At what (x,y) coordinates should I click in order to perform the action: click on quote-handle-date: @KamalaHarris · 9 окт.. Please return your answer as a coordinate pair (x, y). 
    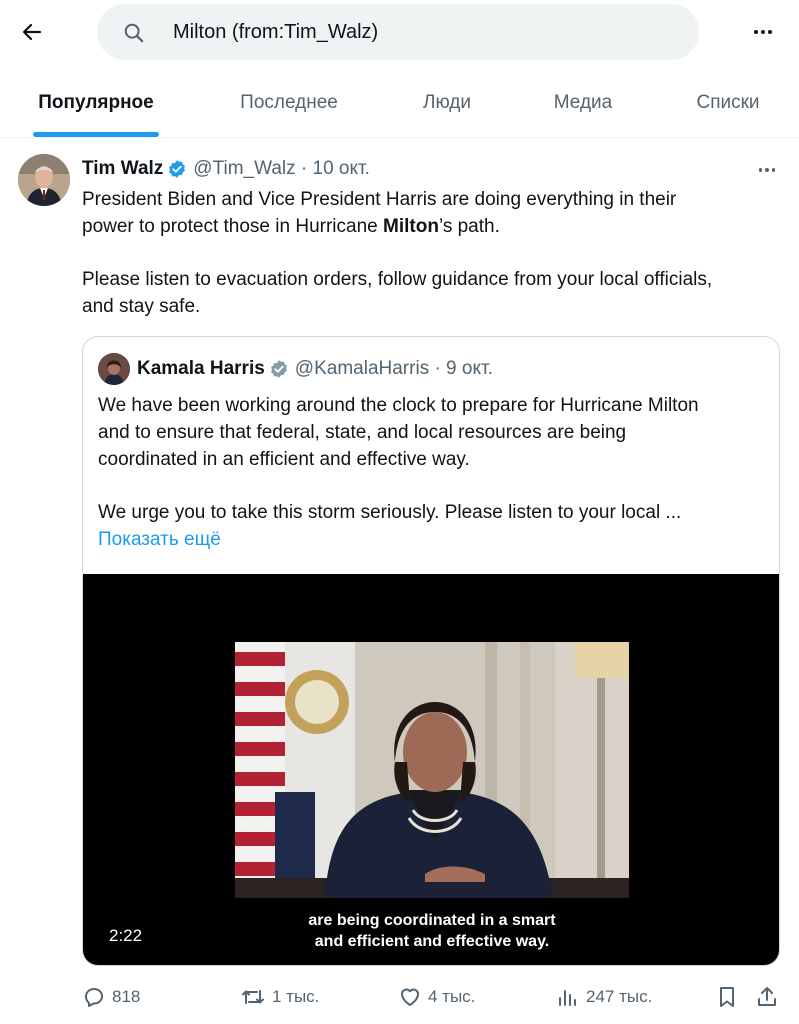
    Looking at the image, I should click on (393, 368).